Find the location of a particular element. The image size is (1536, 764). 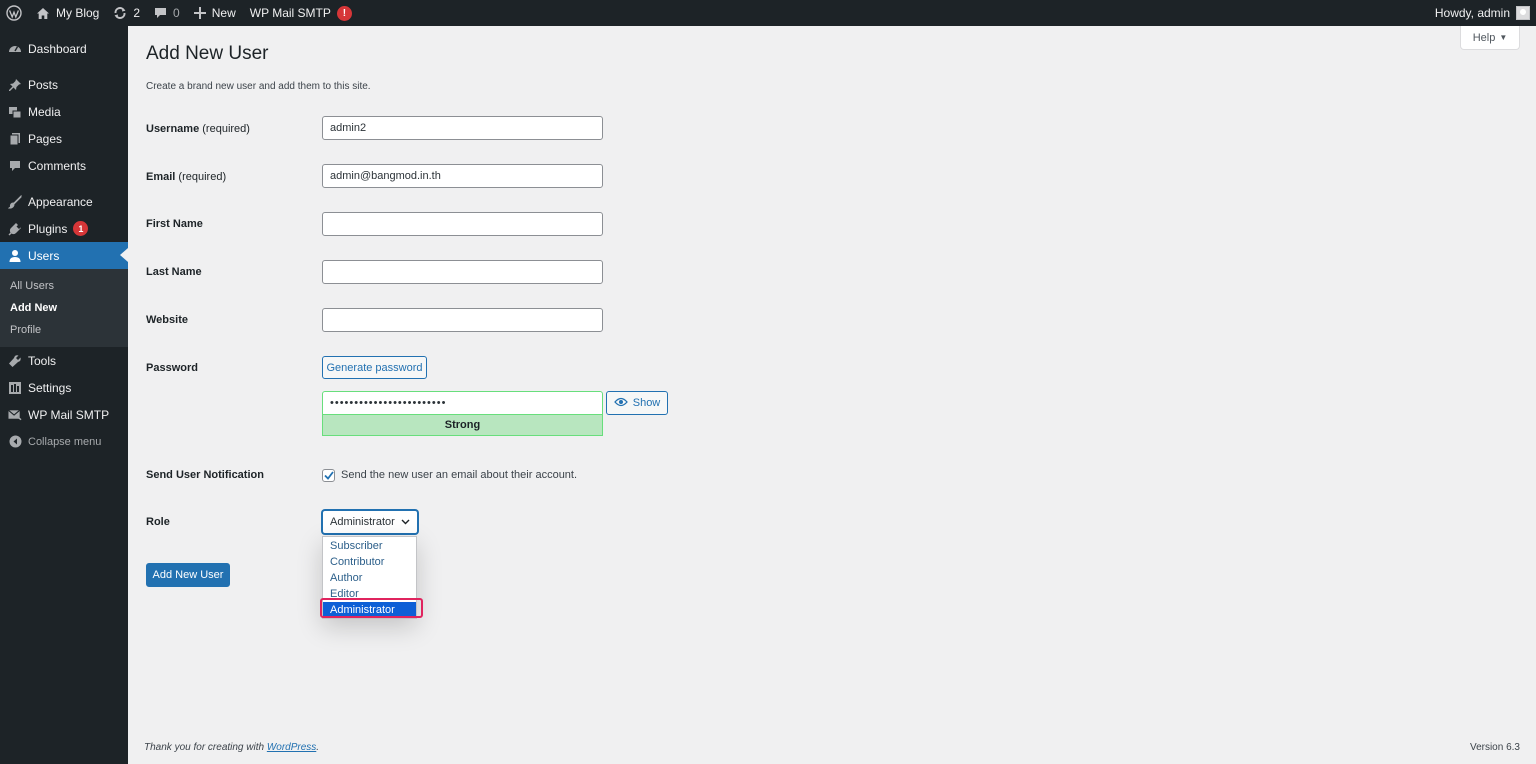

checkmark-icon is located at coordinates (328, 475).